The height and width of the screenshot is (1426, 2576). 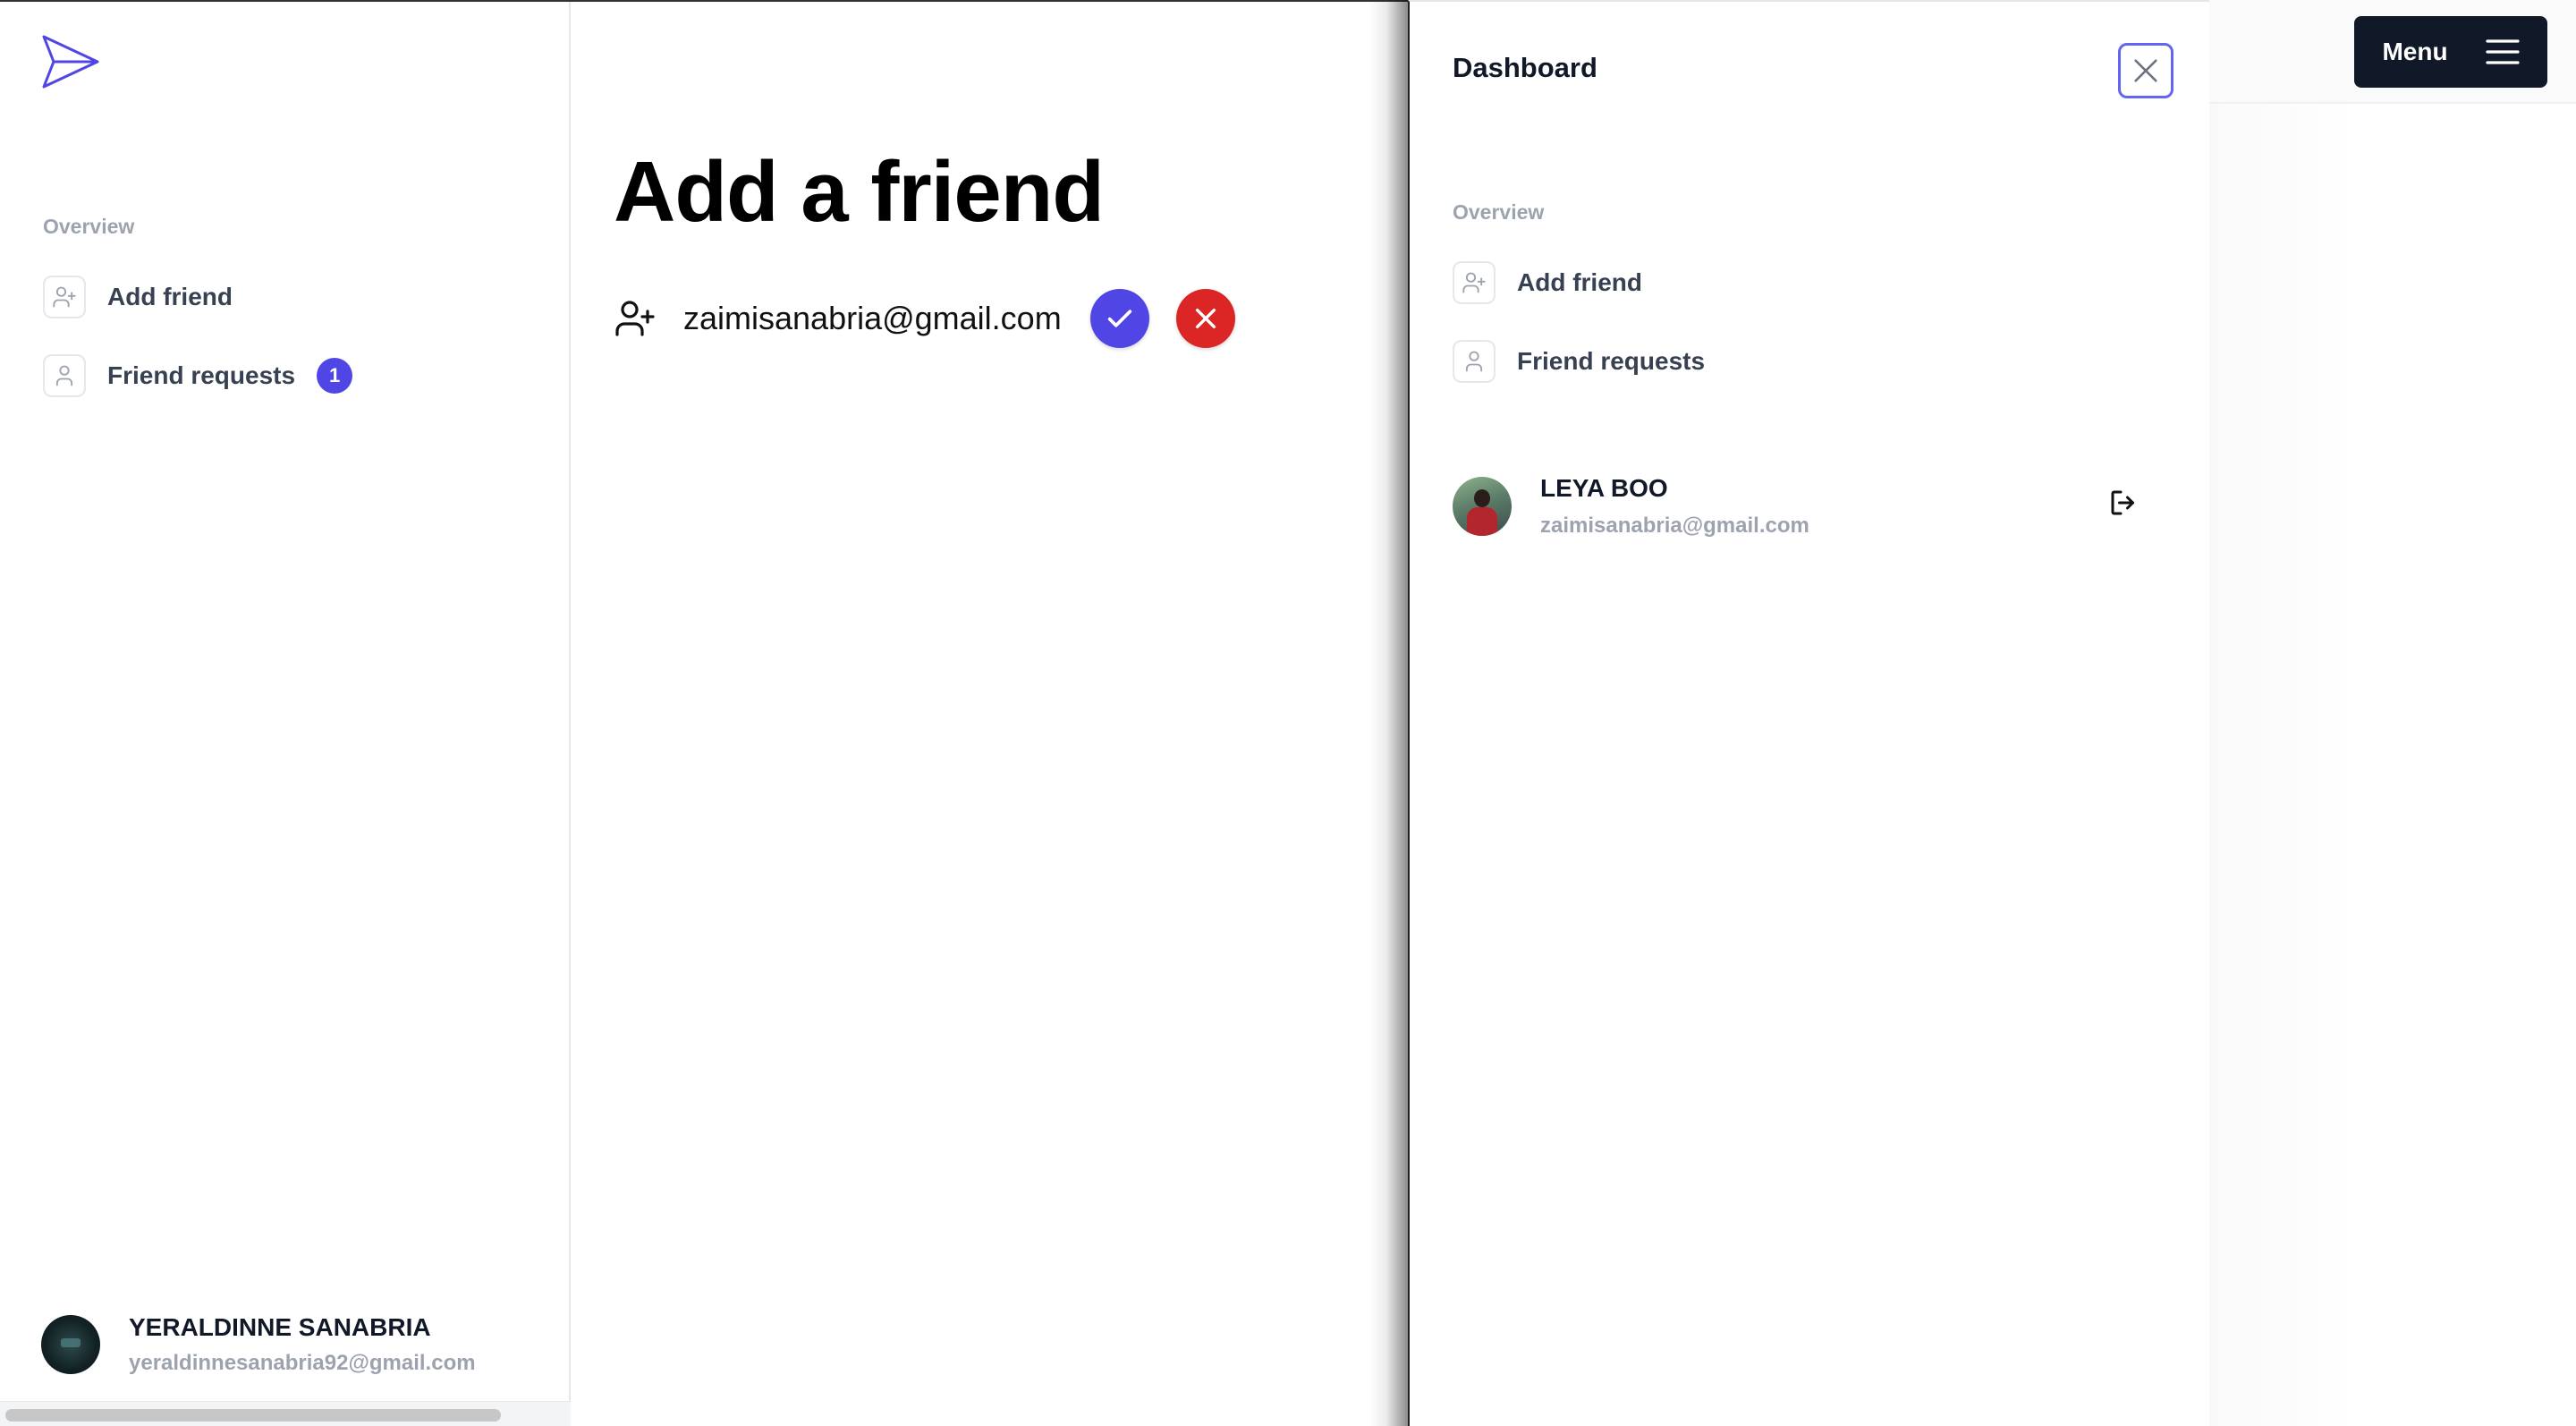 I want to click on sidebar-item-friend-requests: Friend requests 1, so click(x=198, y=376).